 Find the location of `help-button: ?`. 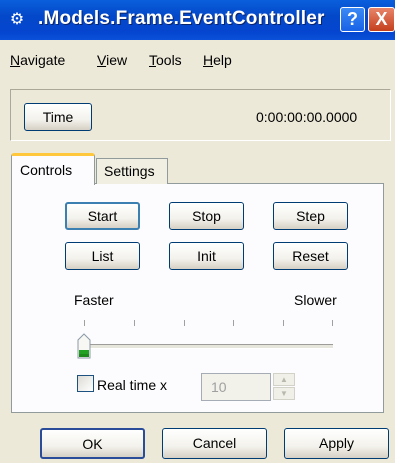

help-button: ? is located at coordinates (352, 19).